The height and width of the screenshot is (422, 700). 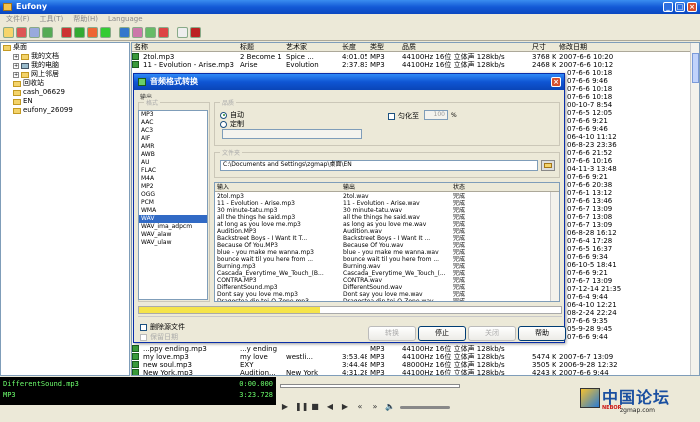 What do you see at coordinates (173, 171) in the screenshot?
I see `format-option: FLAC` at bounding box center [173, 171].